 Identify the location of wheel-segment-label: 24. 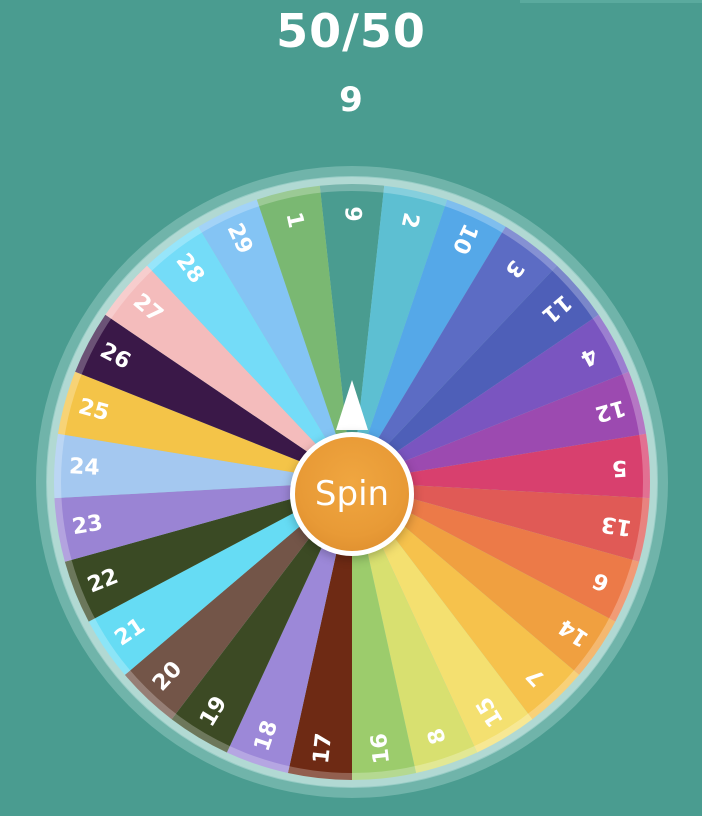
(84, 467).